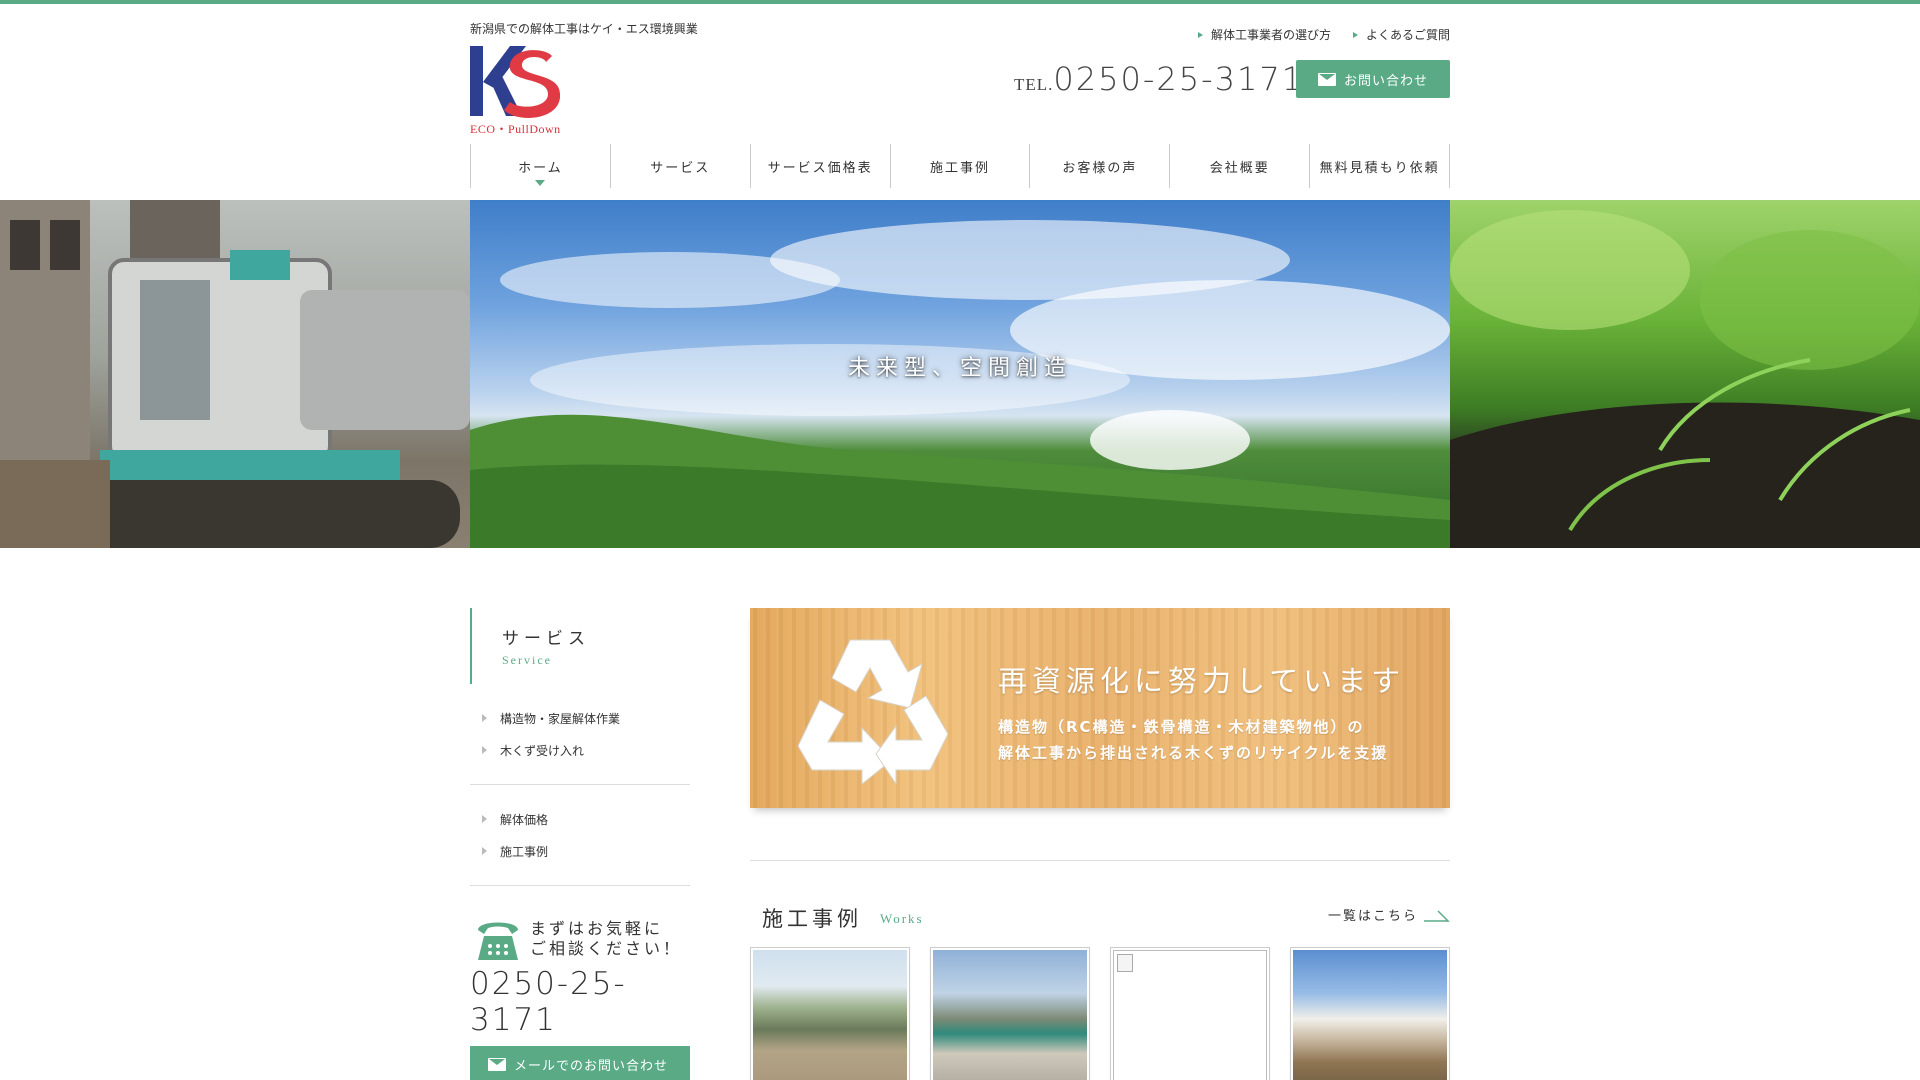 This screenshot has width=1920, height=1080. I want to click on header-link-label: 解体工事業者の選び方, so click(1270, 35).